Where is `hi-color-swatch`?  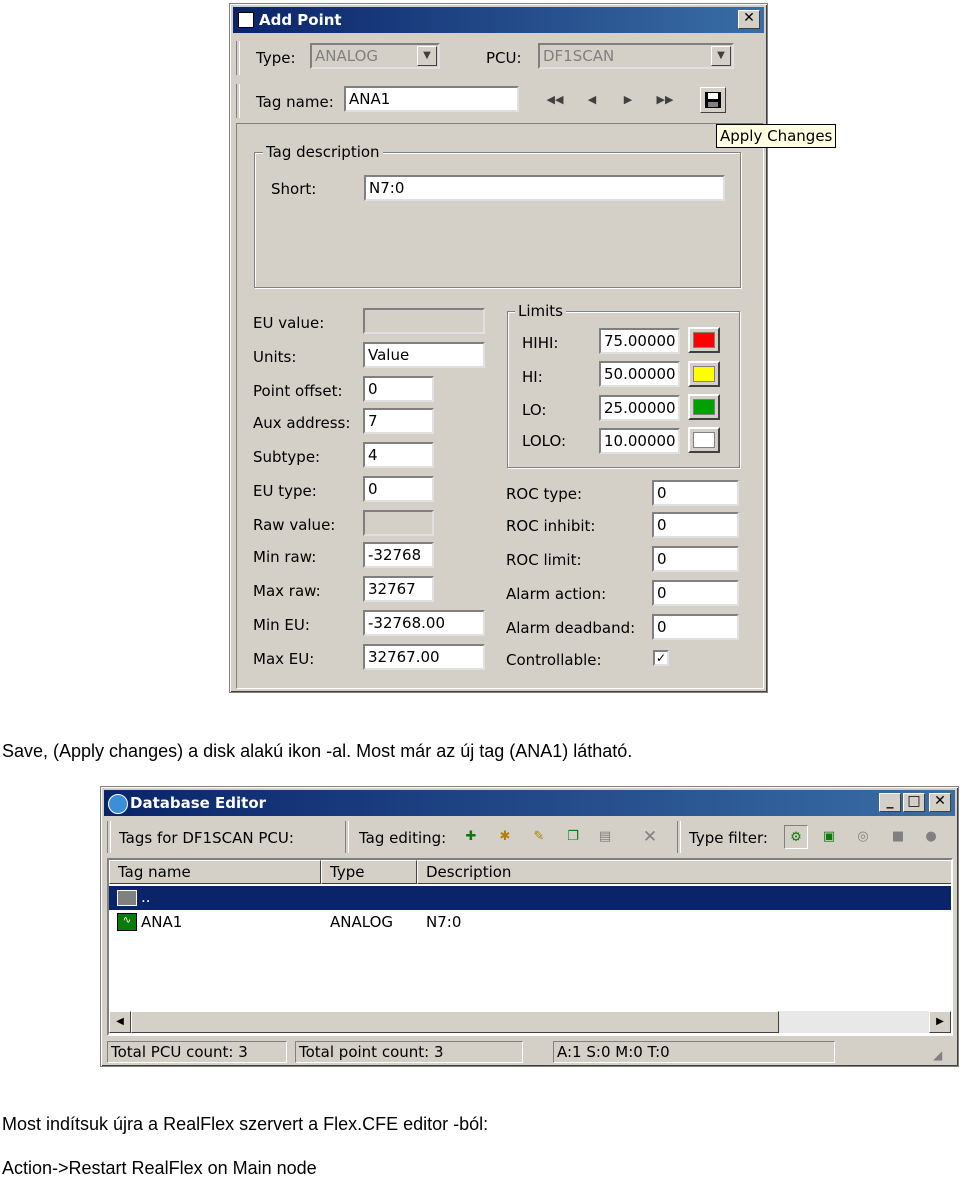
hi-color-swatch is located at coordinates (704, 374).